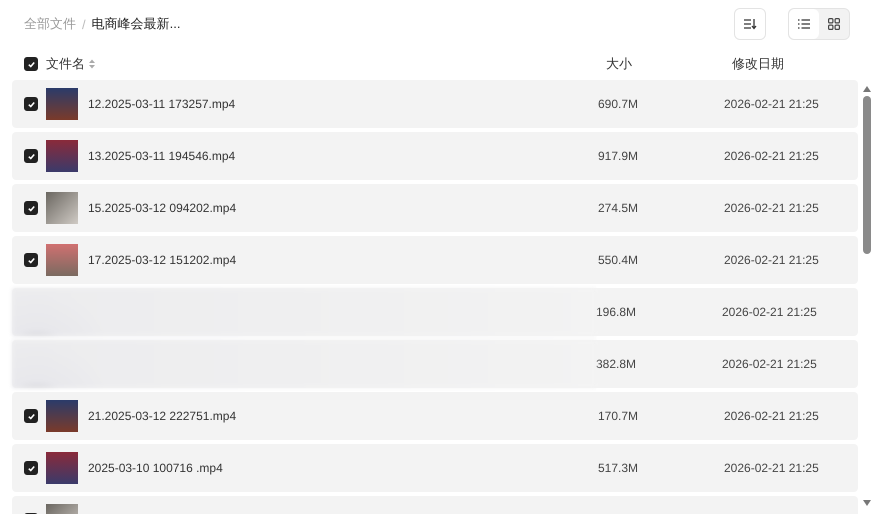  Describe the element at coordinates (343, 468) in the screenshot. I see `file-name: 2025-03-10 100716 .mp4` at that location.